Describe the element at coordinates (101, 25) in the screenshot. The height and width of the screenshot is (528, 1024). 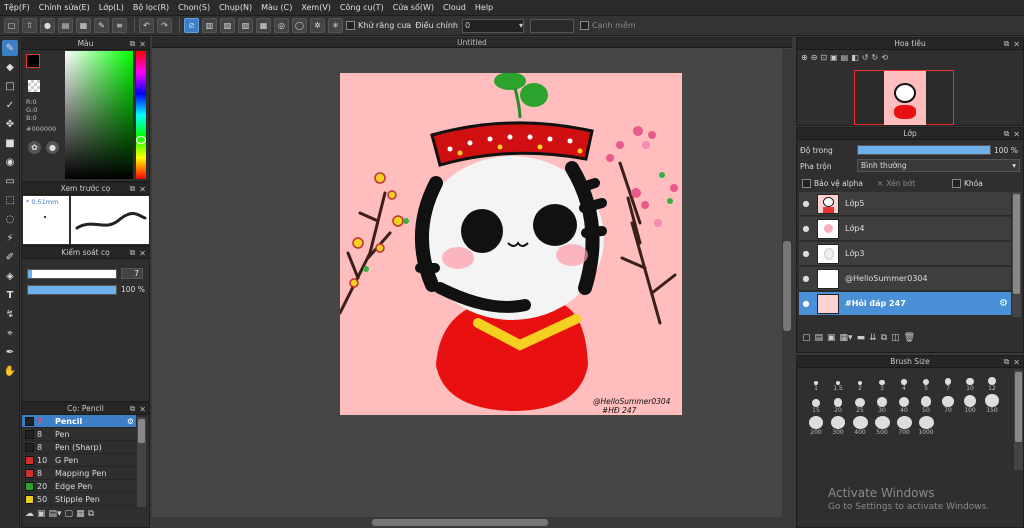
I see `tool-icon: ✎` at that location.